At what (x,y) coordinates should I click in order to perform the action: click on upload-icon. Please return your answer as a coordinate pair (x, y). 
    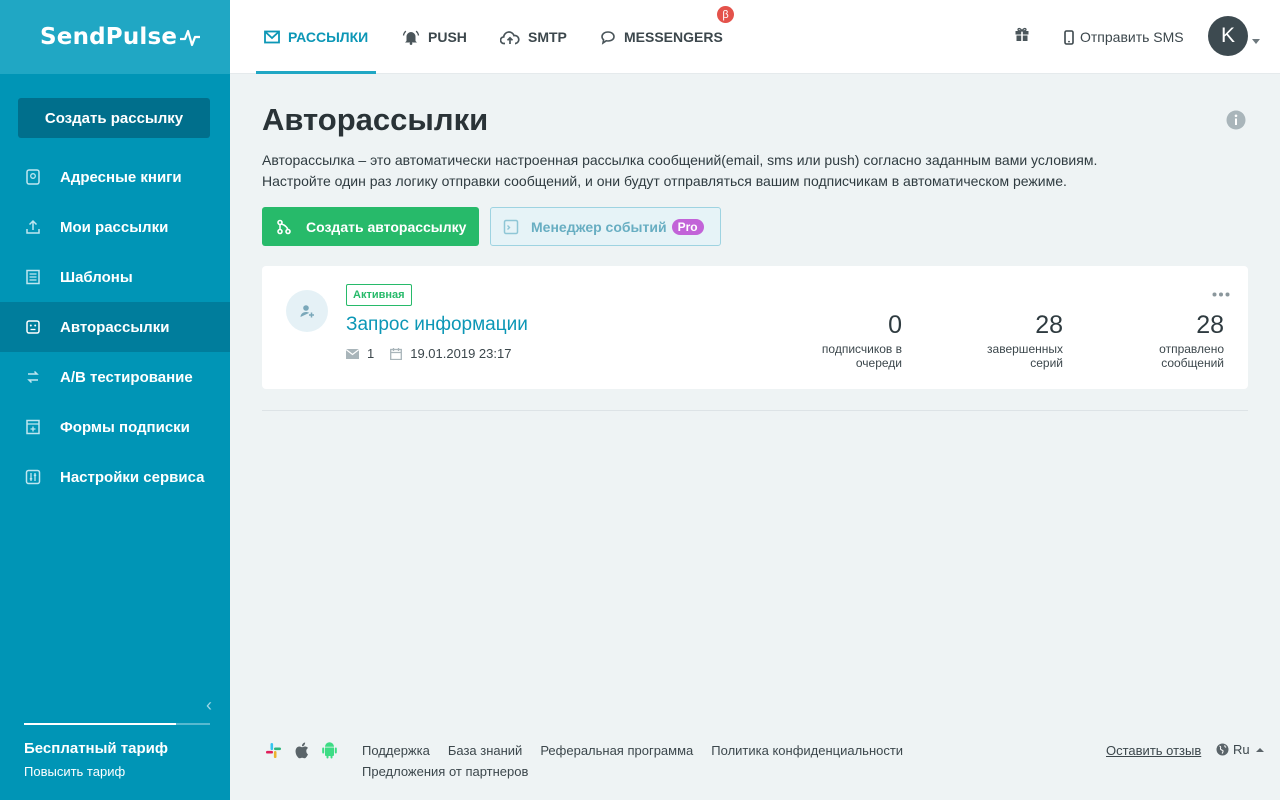
    Looking at the image, I should click on (33, 227).